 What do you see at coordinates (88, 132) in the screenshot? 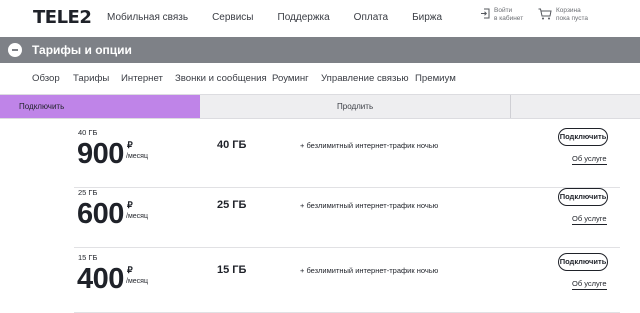
I see `row-volume: 40 ГБ` at bounding box center [88, 132].